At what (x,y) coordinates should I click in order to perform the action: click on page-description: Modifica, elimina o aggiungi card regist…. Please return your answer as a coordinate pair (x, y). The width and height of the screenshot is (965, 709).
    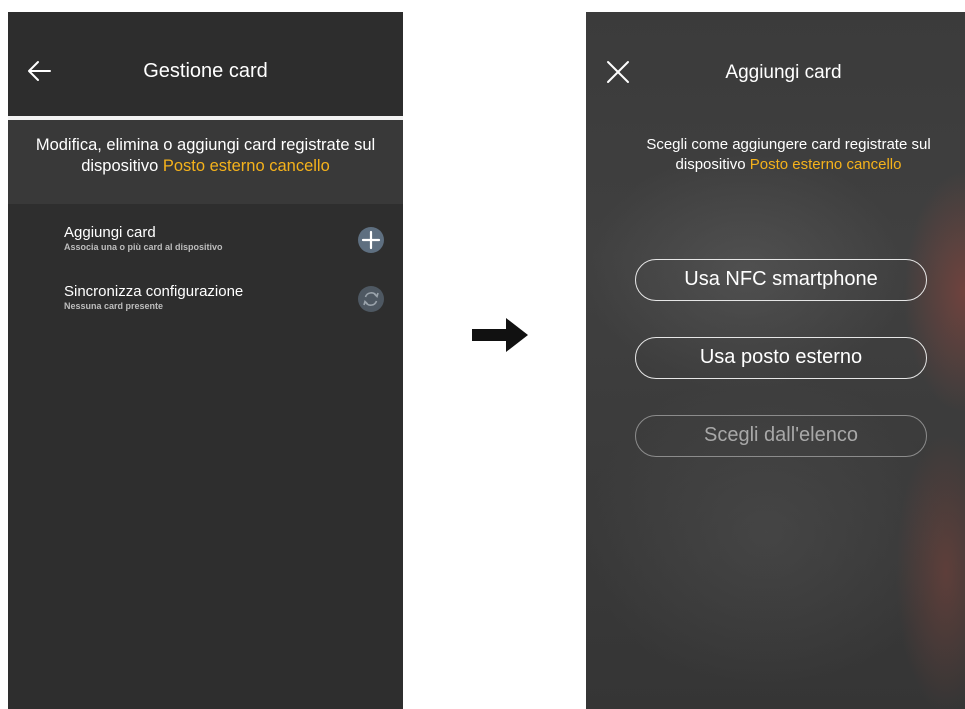
    Looking at the image, I should click on (205, 156).